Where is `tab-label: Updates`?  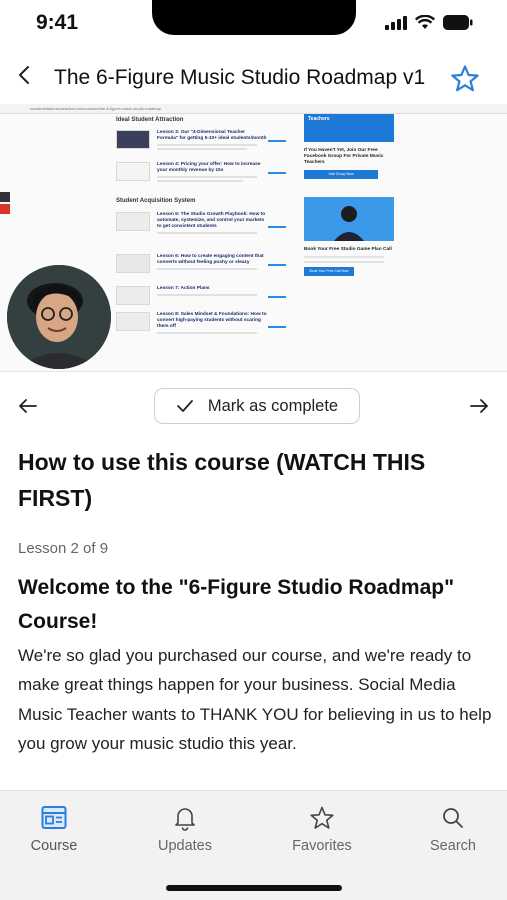 tab-label: Updates is located at coordinates (184, 846).